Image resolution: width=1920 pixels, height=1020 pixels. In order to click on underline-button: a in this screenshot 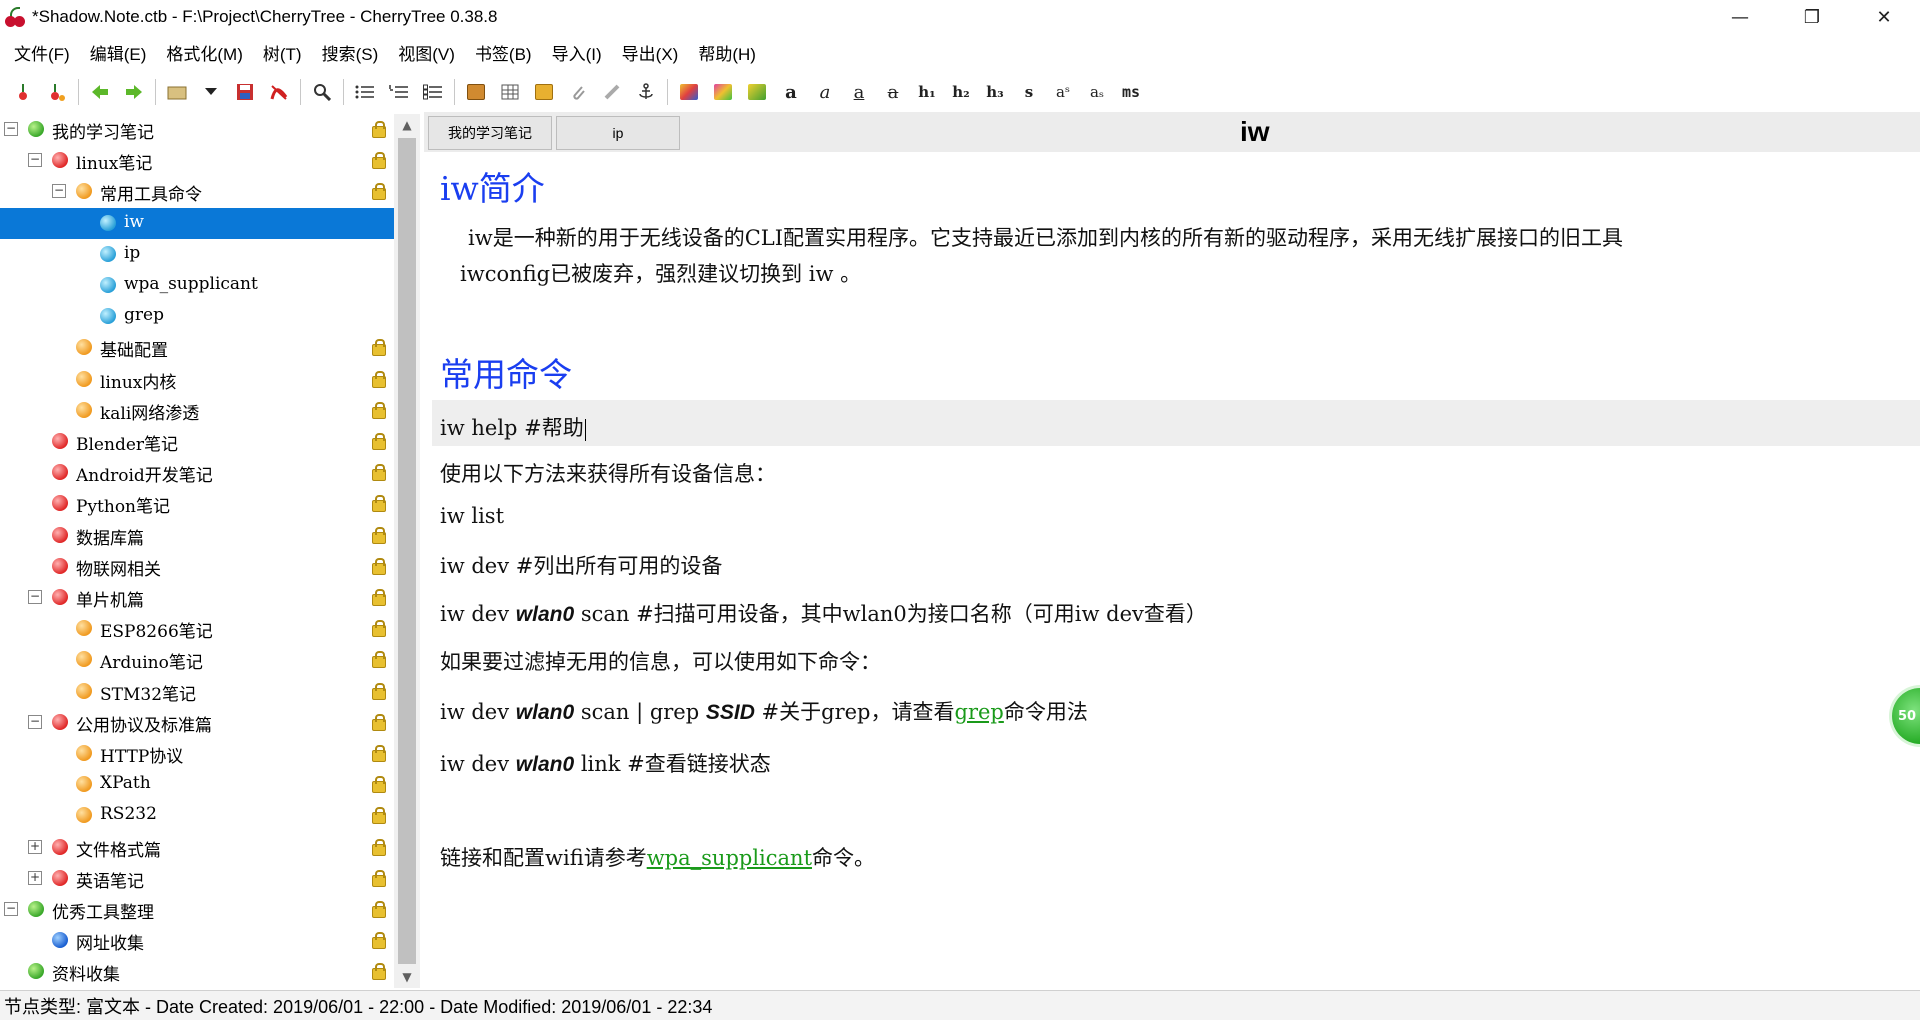, I will do `click(859, 92)`.